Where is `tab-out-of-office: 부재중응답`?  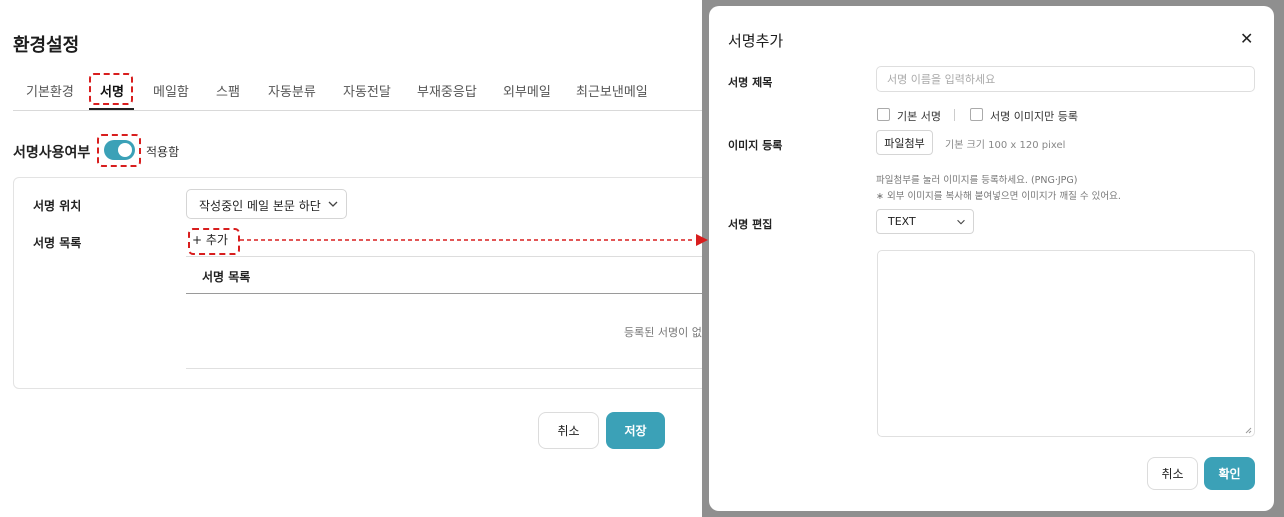
tab-out-of-office: 부재중응답 is located at coordinates (447, 90).